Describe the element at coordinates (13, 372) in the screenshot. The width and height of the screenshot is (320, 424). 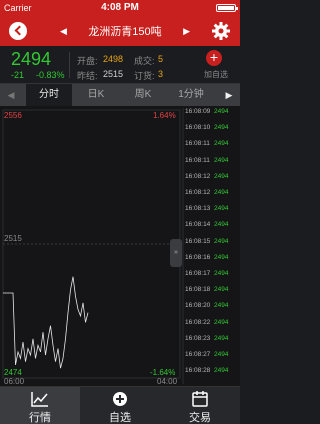
I see `y-axis-min-label: 2474` at that location.